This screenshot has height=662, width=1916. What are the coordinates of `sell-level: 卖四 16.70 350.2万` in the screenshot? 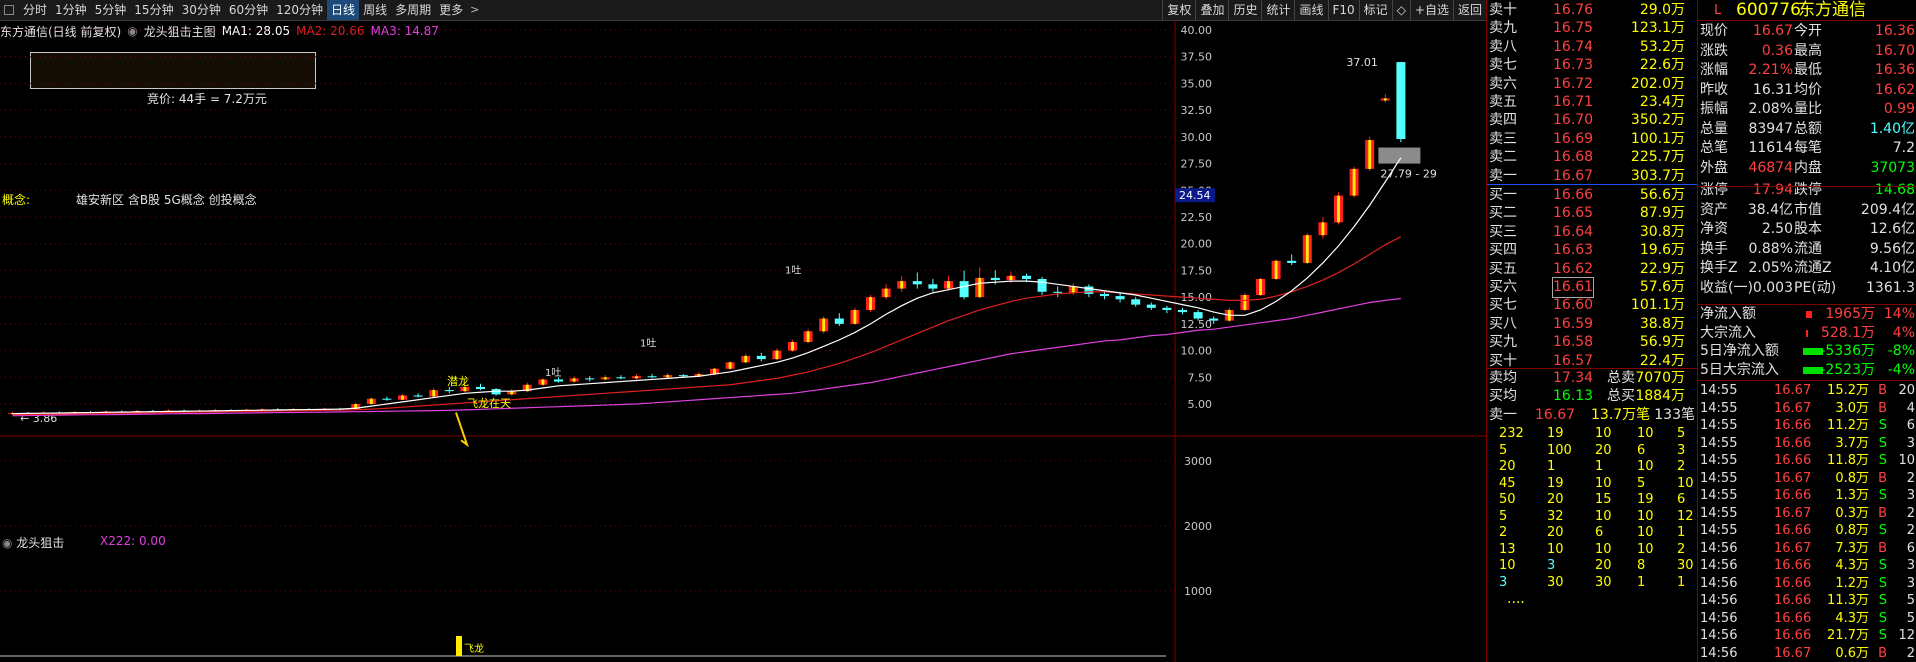 It's located at (1592, 120).